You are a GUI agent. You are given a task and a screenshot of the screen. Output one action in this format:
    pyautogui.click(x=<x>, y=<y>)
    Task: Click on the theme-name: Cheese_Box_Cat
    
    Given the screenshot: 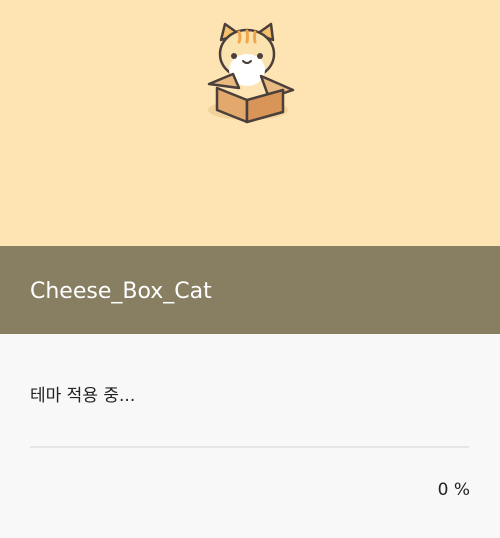 What is the action you would take?
    pyautogui.click(x=121, y=291)
    